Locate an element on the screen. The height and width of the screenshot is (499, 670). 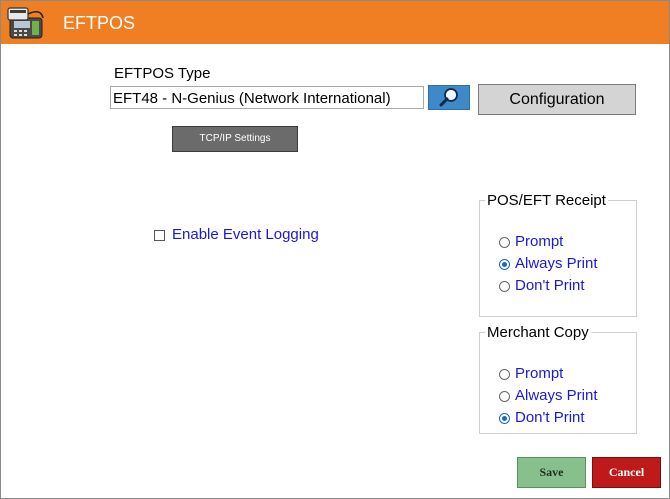
magnifier-icon is located at coordinates (449, 100).